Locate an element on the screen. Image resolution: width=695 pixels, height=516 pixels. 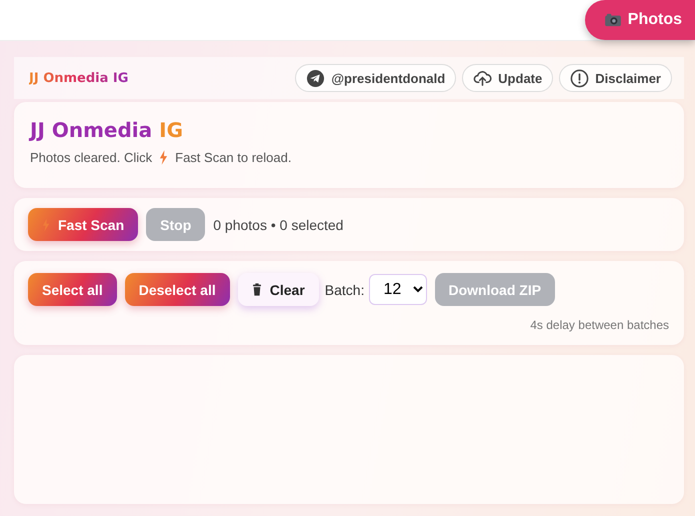
header-link-button: @presidentdonald is located at coordinates (375, 78).